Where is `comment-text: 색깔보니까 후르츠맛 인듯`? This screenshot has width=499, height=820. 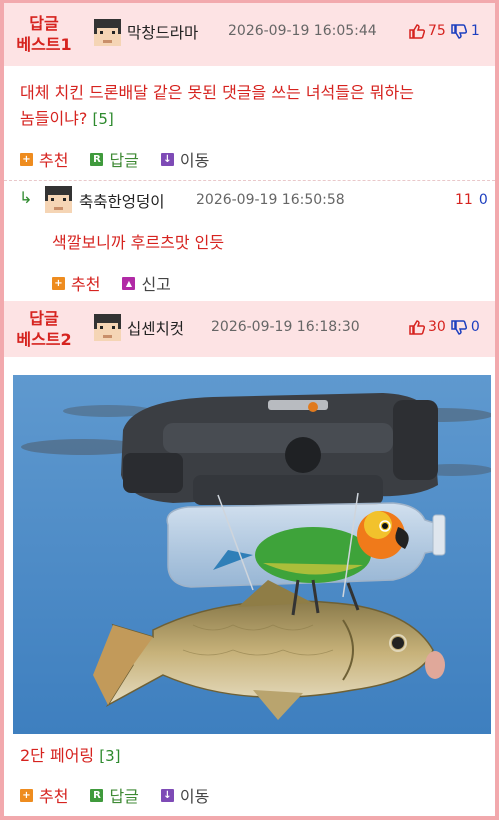 comment-text: 색깔보니까 후르츠맛 인듯 is located at coordinates (138, 242).